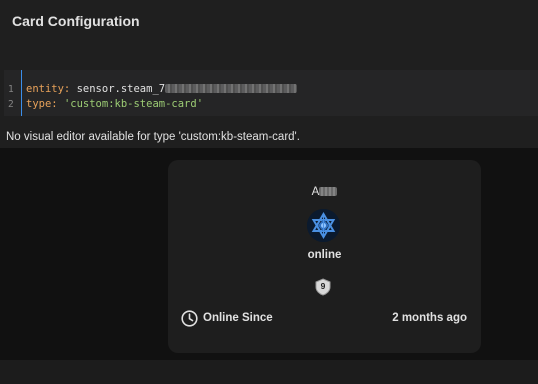 This screenshot has width=538, height=384. I want to click on yaml-key: type:, so click(42, 104).